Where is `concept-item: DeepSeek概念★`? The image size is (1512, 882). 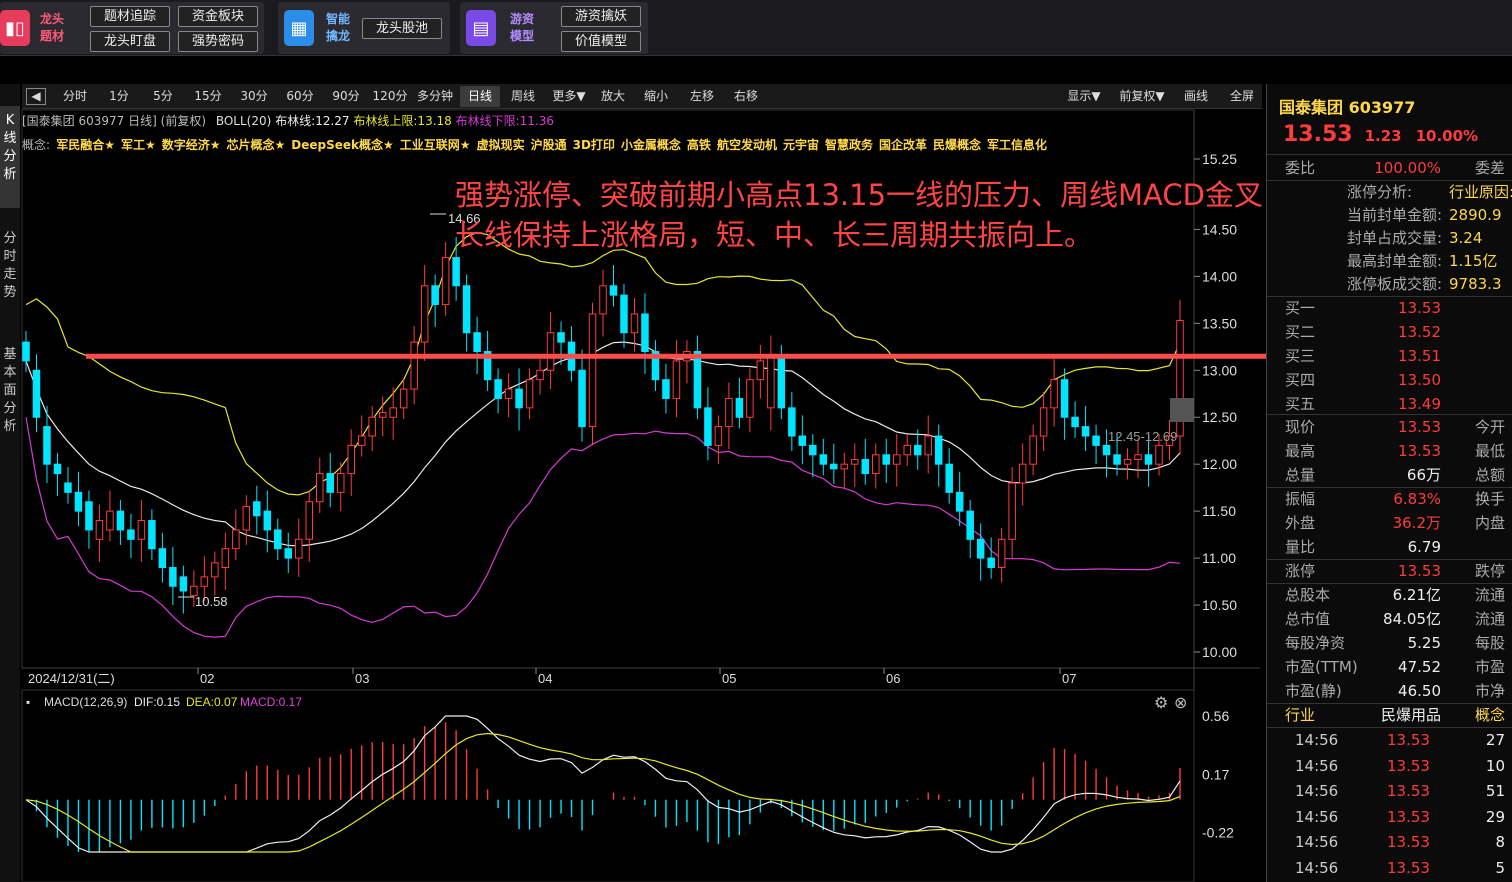
concept-item: DeepSeek概念★ is located at coordinates (342, 145).